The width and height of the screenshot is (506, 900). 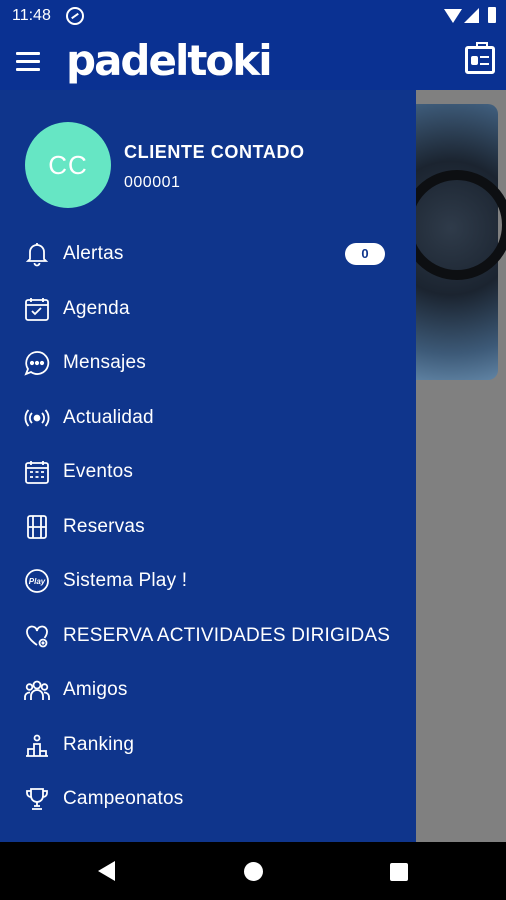 I want to click on menu-item-amigos: Amigos, so click(x=208, y=690).